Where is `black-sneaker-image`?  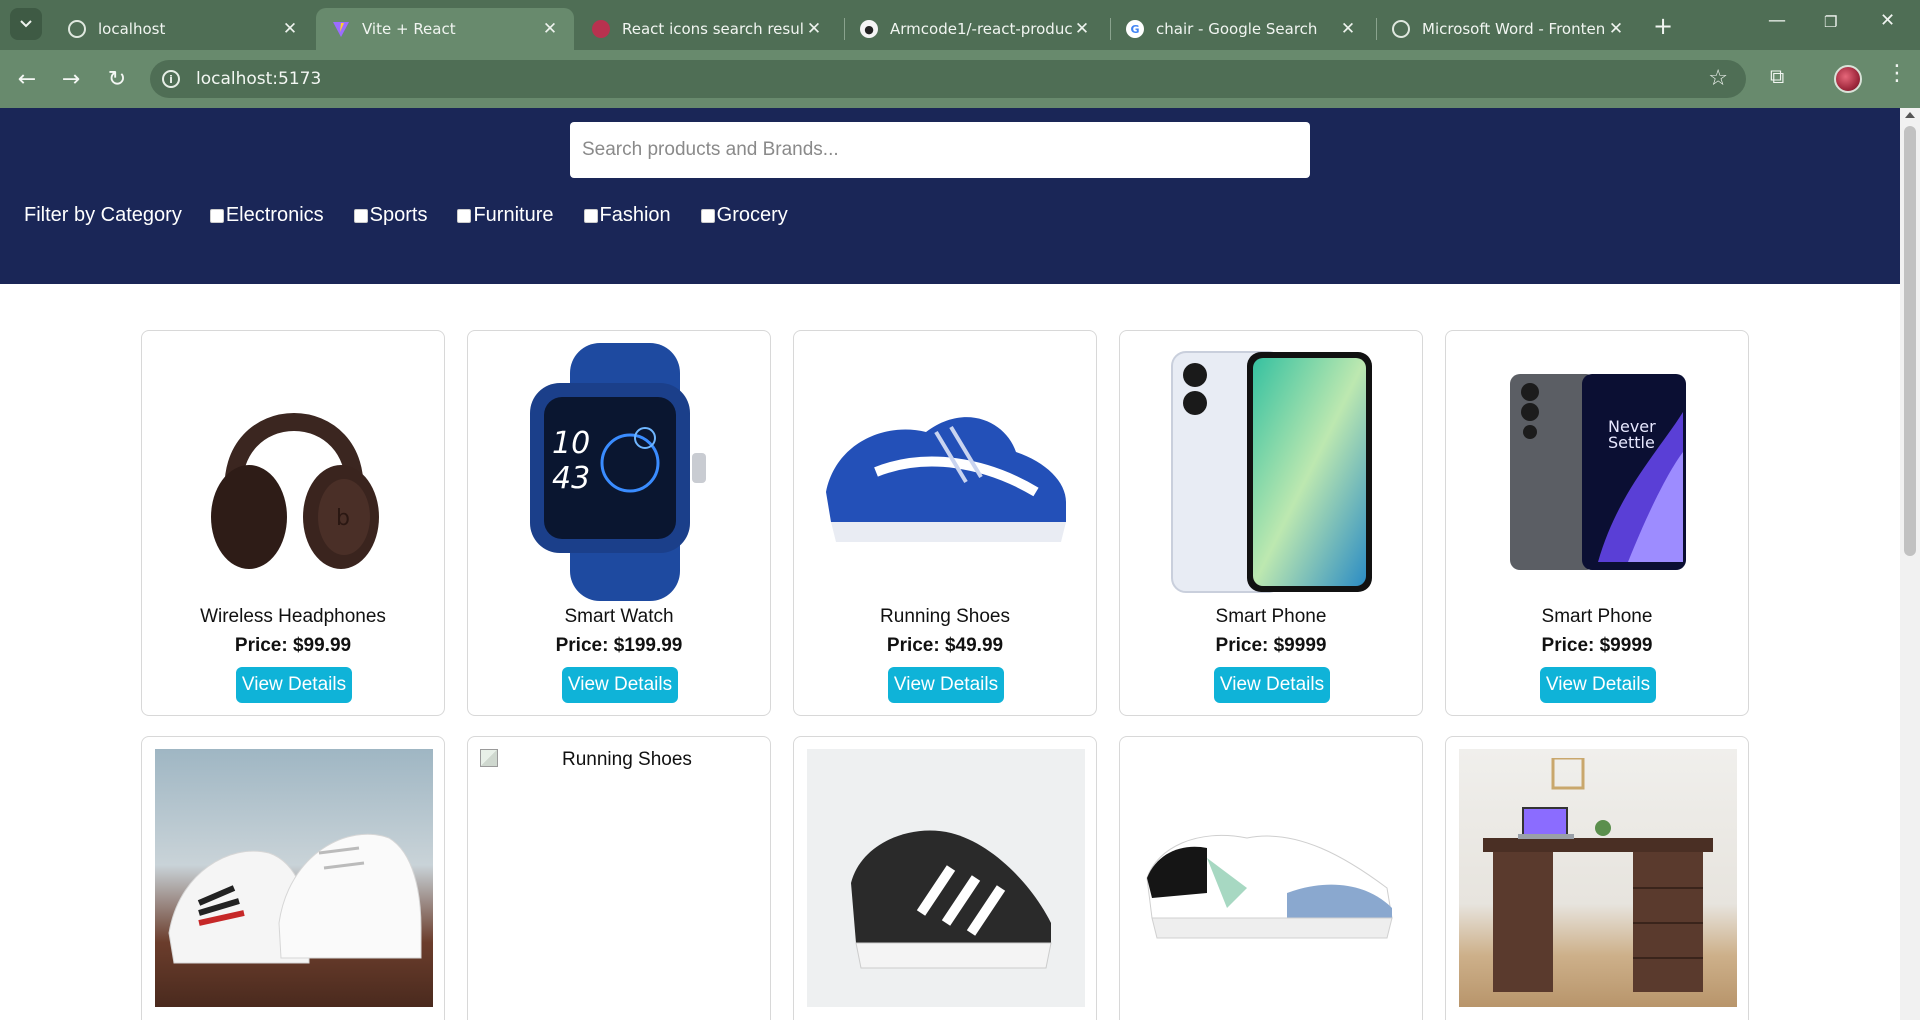
black-sneaker-image is located at coordinates (946, 878).